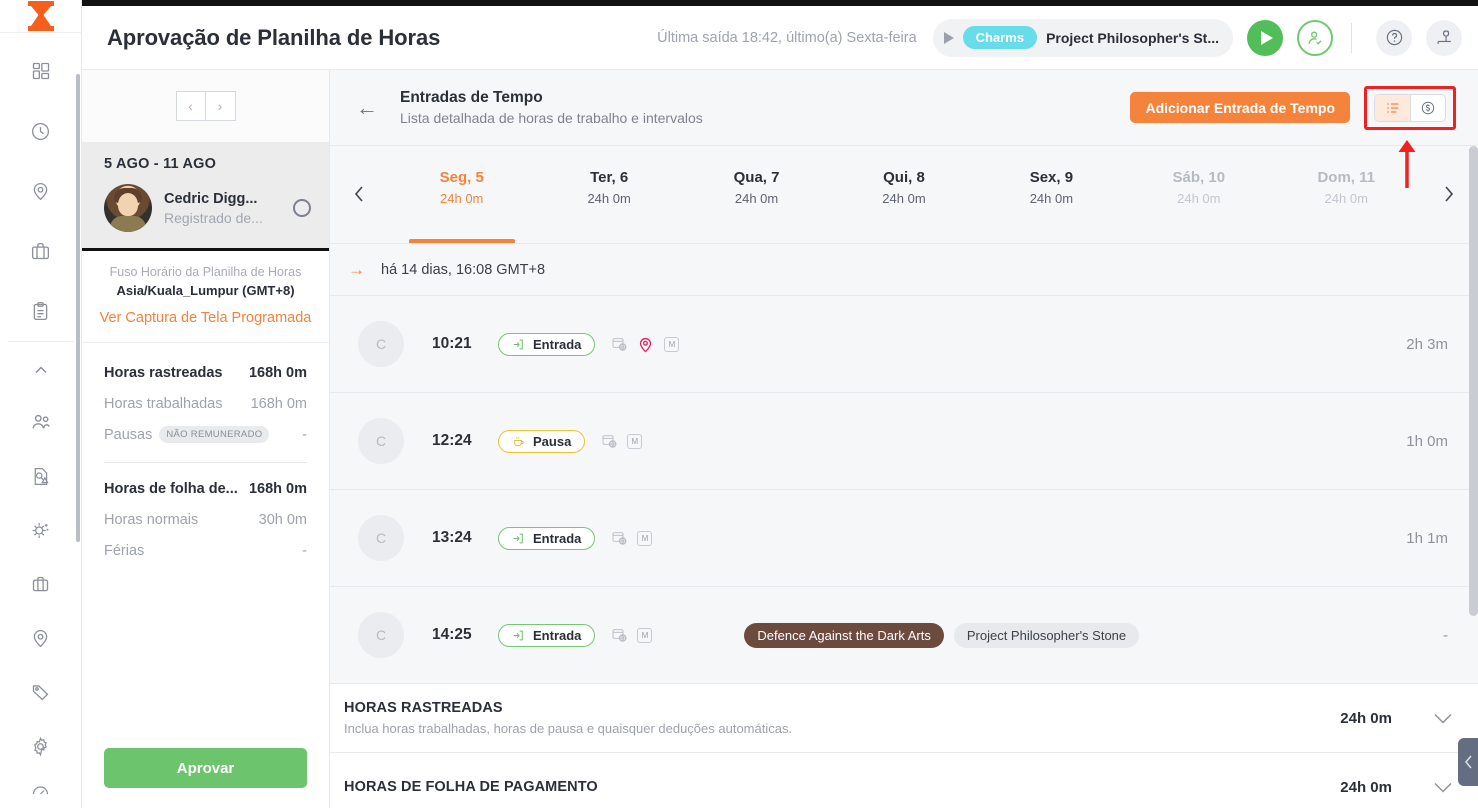 The height and width of the screenshot is (808, 1478). I want to click on unpaid-badge: NÃO REMUNERADO, so click(214, 435).